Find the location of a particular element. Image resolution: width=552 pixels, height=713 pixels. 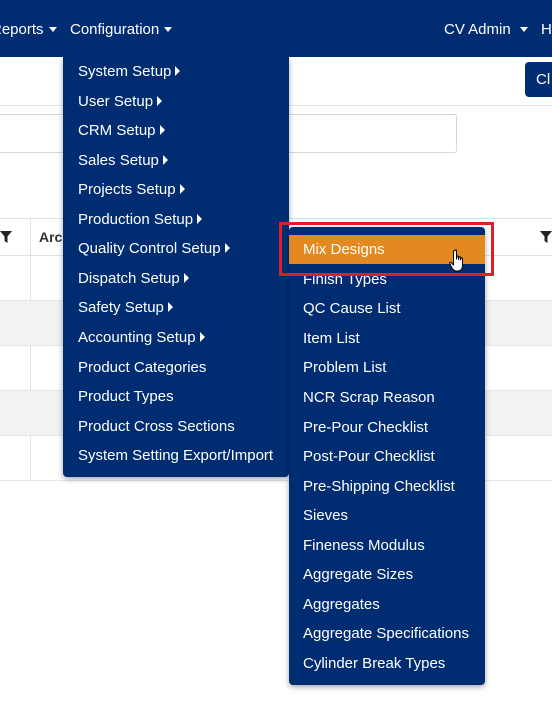

menu-item-label: System Setup is located at coordinates (125, 71).